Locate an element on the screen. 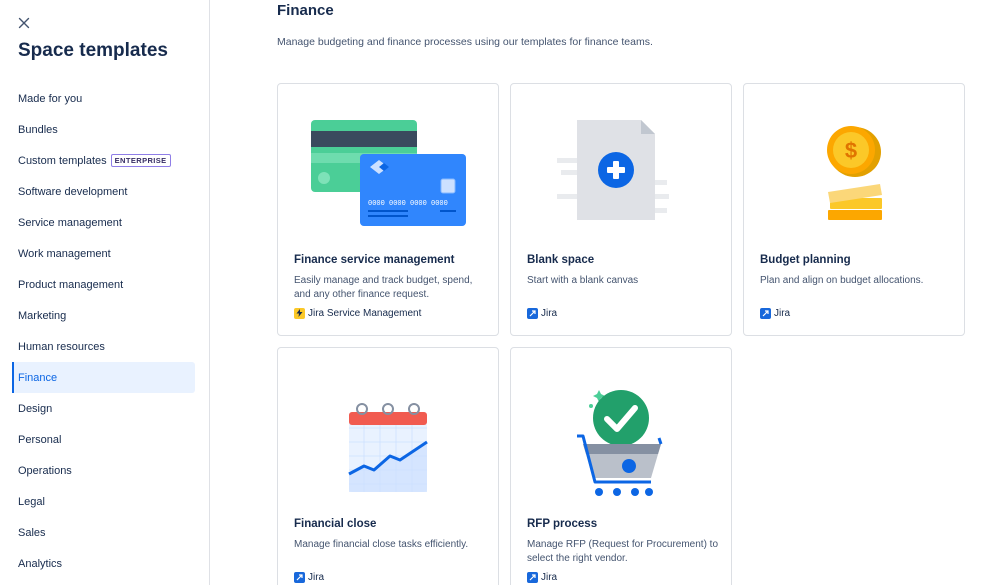  card-number-text: 0000 0000 0000 0000 is located at coordinates (408, 204).